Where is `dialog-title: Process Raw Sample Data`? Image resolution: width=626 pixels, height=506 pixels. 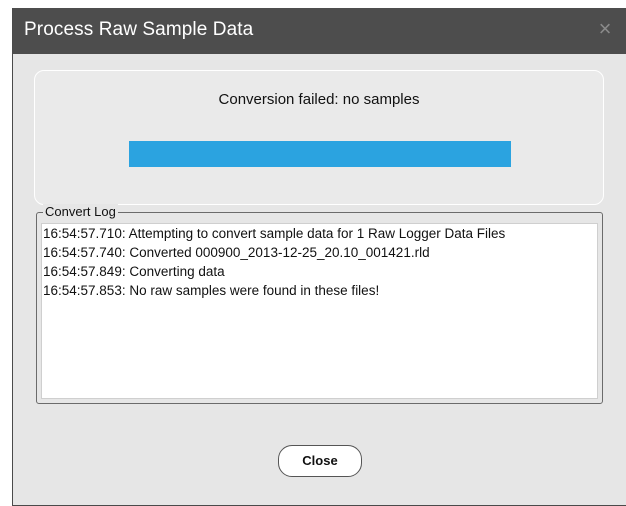
dialog-title: Process Raw Sample Data is located at coordinates (139, 29).